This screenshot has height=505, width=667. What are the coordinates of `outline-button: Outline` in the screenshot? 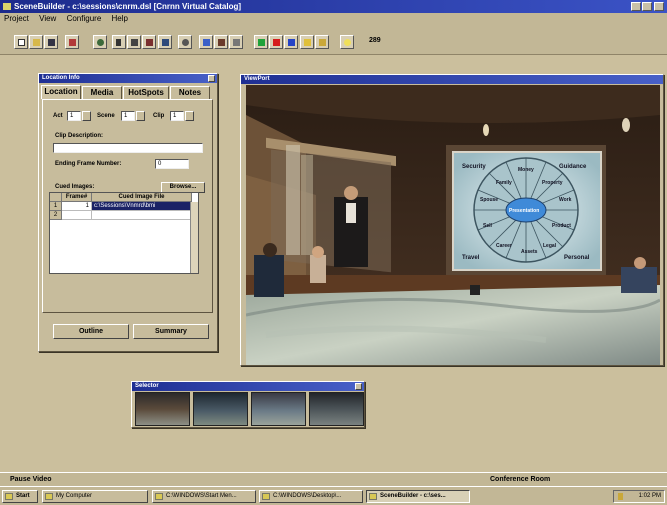 It's located at (91, 331).